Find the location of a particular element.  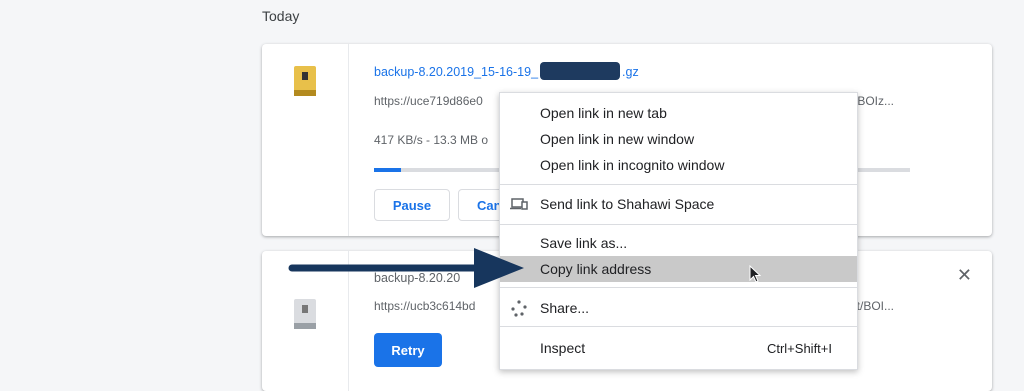

menu-item-open-incognito: Open link in incognito window is located at coordinates (678, 165).